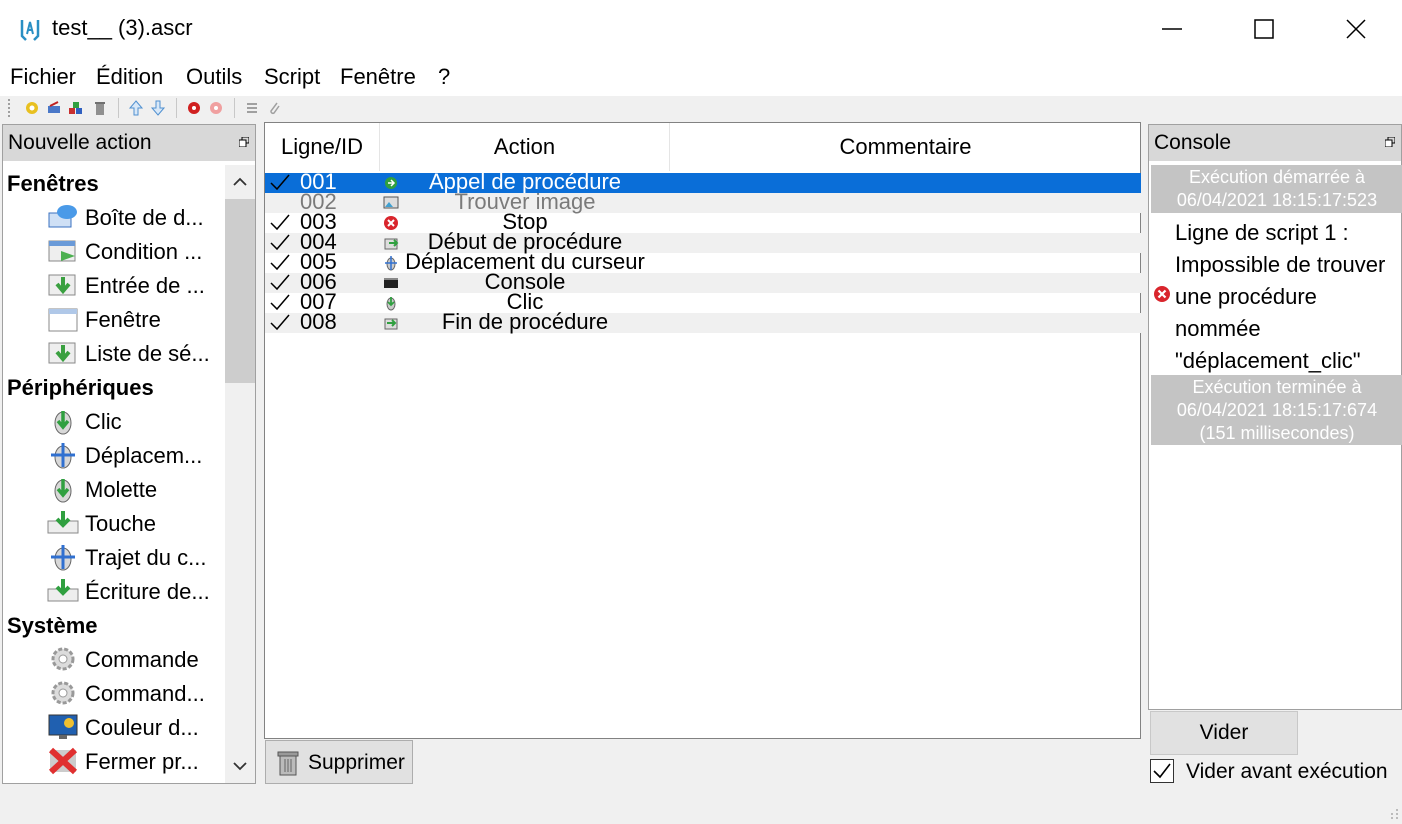 Image resolution: width=1402 pixels, height=824 pixels. What do you see at coordinates (113, 319) in the screenshot?
I see `list-item: Fenêtre` at bounding box center [113, 319].